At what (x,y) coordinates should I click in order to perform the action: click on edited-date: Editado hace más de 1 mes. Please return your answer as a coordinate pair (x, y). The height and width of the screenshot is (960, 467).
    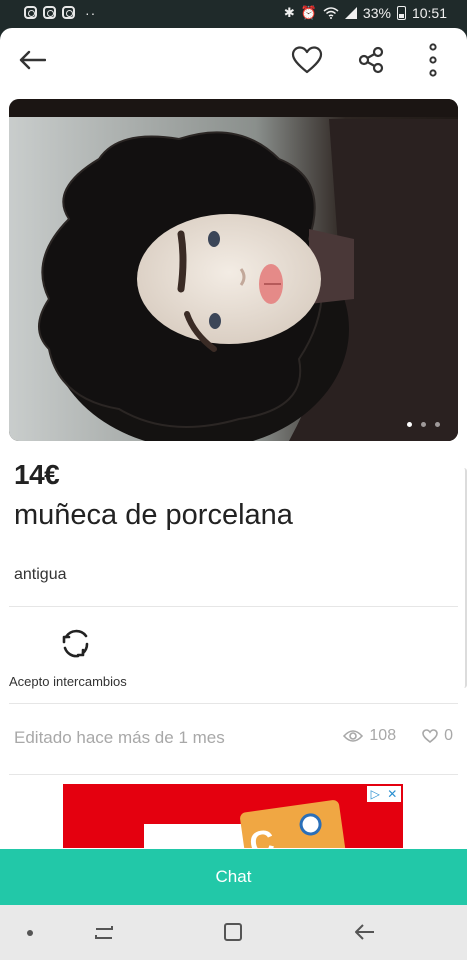
    Looking at the image, I should click on (119, 737).